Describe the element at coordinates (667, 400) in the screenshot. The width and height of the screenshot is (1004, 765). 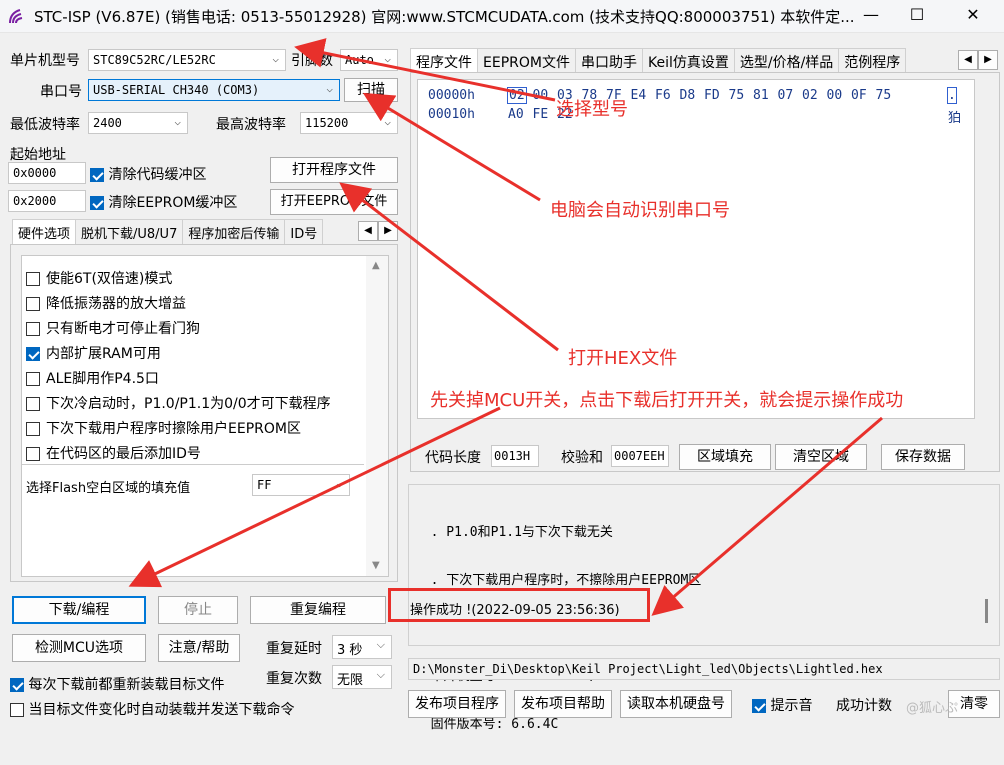
I see `annotation-instruction: 先关掉MCU开关，点击下载后打开开关，就会提示操作成功` at that location.